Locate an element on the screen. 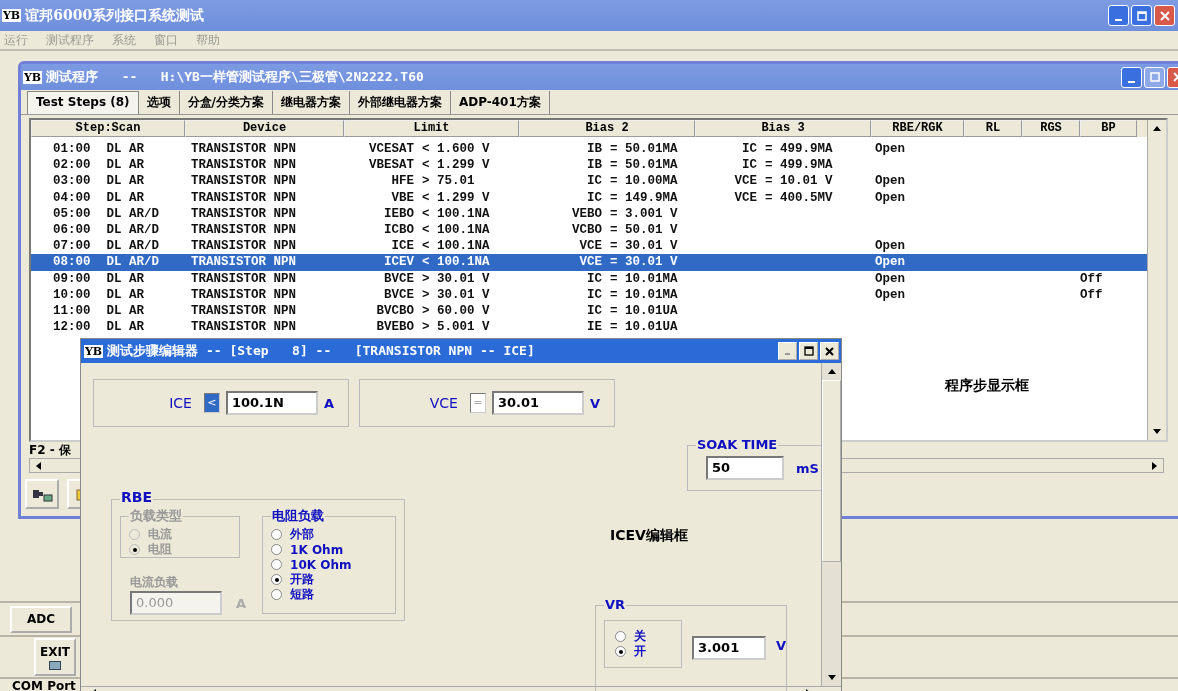  parameter-label: VCE is located at coordinates (443, 403).